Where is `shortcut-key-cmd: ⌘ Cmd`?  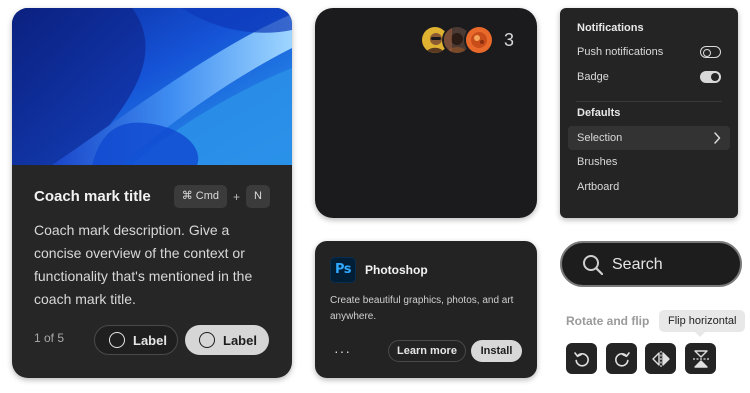 shortcut-key-cmd: ⌘ Cmd is located at coordinates (200, 196).